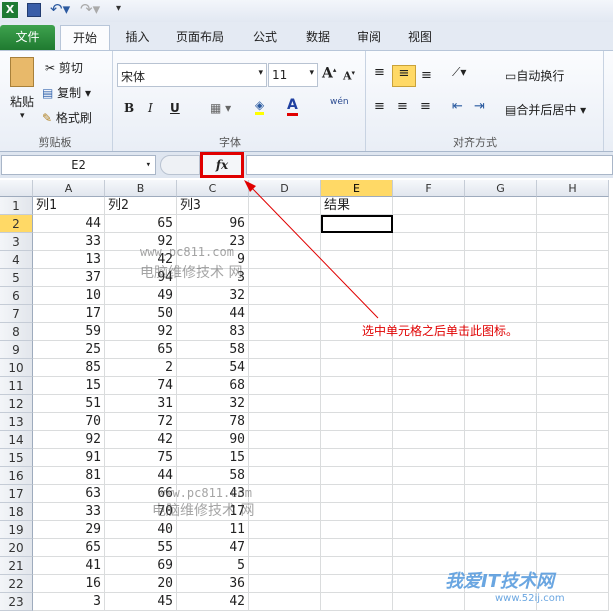 This screenshot has height=615, width=613. I want to click on annotation-text: 选中单元格之后单击此图标。, so click(440, 331).